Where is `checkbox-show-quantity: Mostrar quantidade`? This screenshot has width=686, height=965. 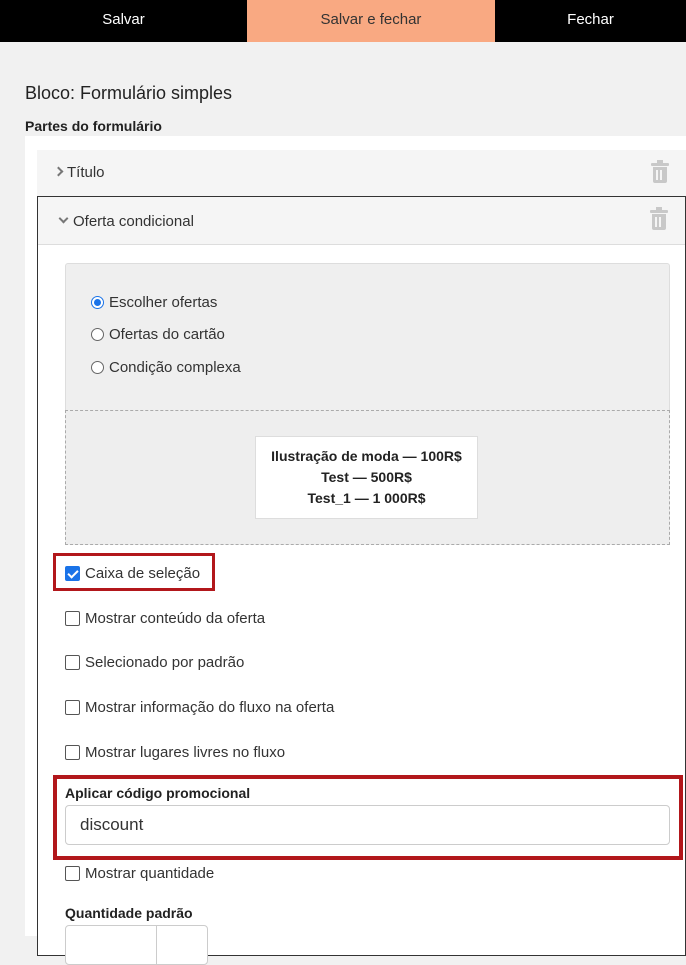
checkbox-show-quantity: Mostrar quantidade is located at coordinates (139, 873).